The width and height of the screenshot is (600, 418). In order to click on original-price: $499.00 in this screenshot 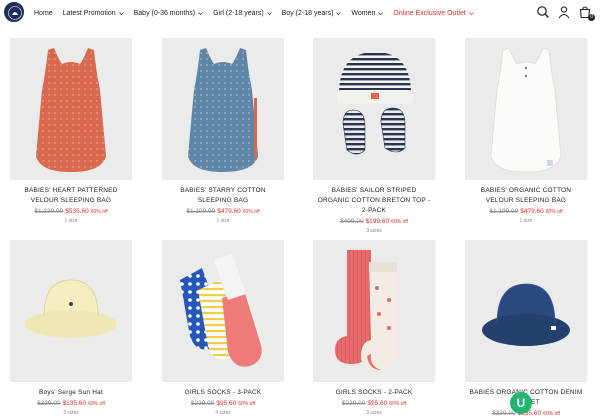, I will do `click(352, 221)`.